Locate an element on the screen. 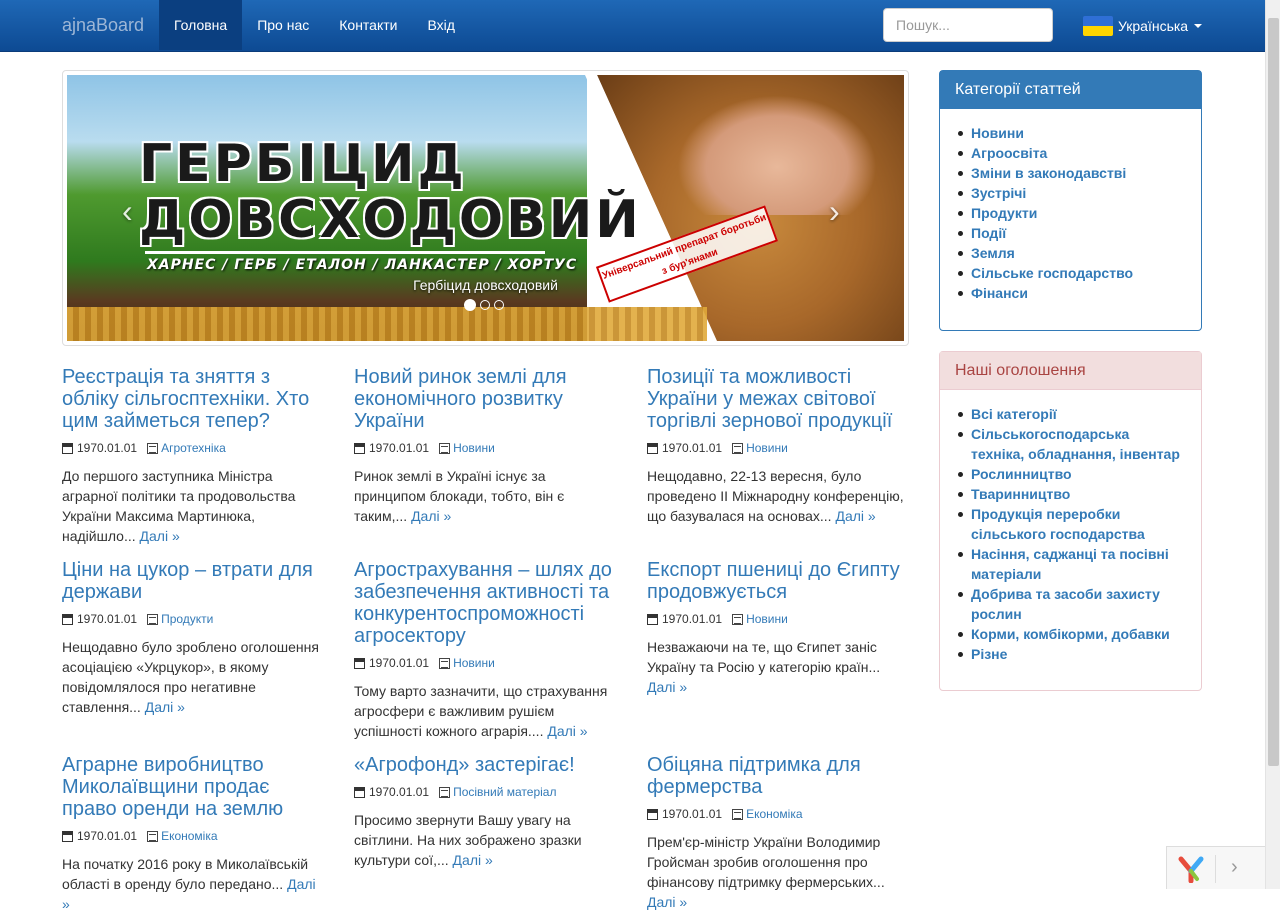 This screenshot has width=1280, height=914. main-nav: Головна Про нас Контакти Вхід is located at coordinates (314, 25).